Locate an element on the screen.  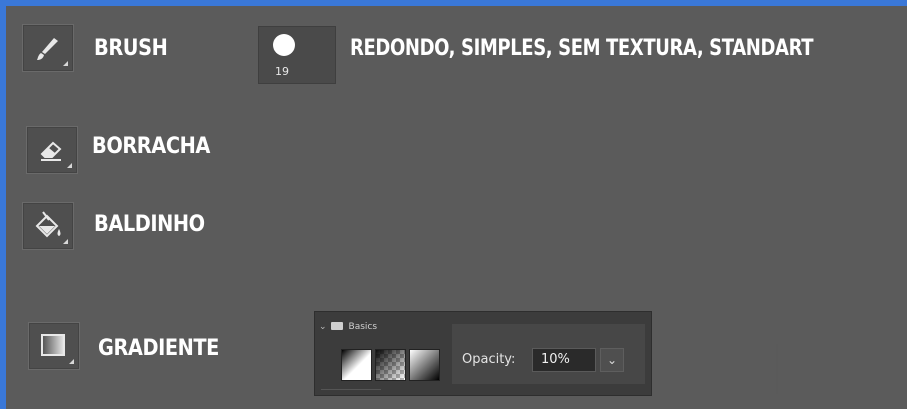
brush-label: BRUSH is located at coordinates (131, 48).